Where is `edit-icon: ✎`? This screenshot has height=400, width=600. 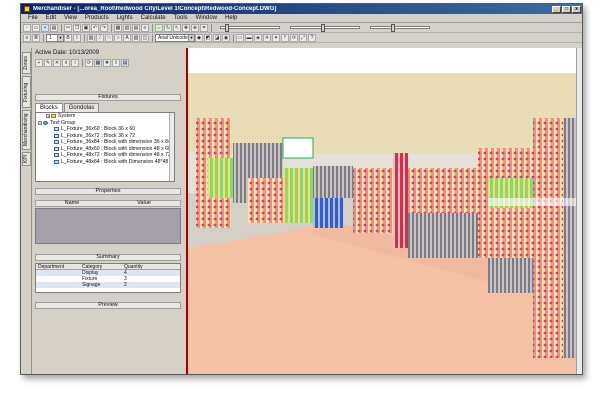 edit-icon: ✎ is located at coordinates (48, 63).